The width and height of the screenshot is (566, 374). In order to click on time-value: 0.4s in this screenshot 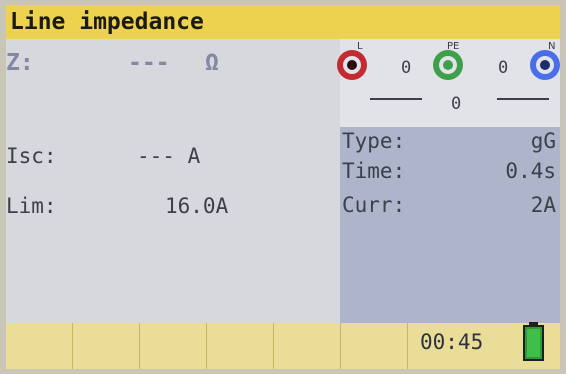, I will do `click(530, 171)`.